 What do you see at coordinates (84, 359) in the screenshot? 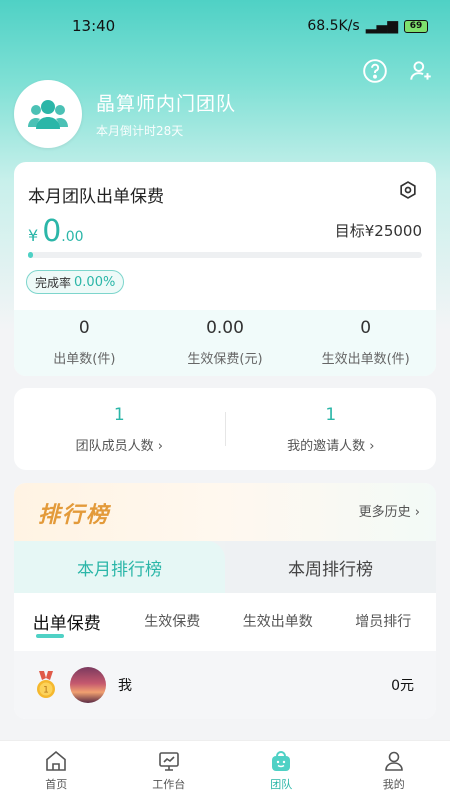
I see `stat-label: 出单数(件)` at bounding box center [84, 359].